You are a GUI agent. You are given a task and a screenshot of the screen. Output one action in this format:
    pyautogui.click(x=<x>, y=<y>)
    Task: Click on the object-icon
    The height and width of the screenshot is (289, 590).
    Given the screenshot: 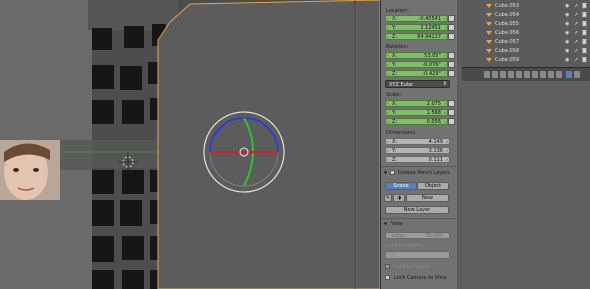 What is the action you would take?
    pyautogui.click(x=519, y=74)
    